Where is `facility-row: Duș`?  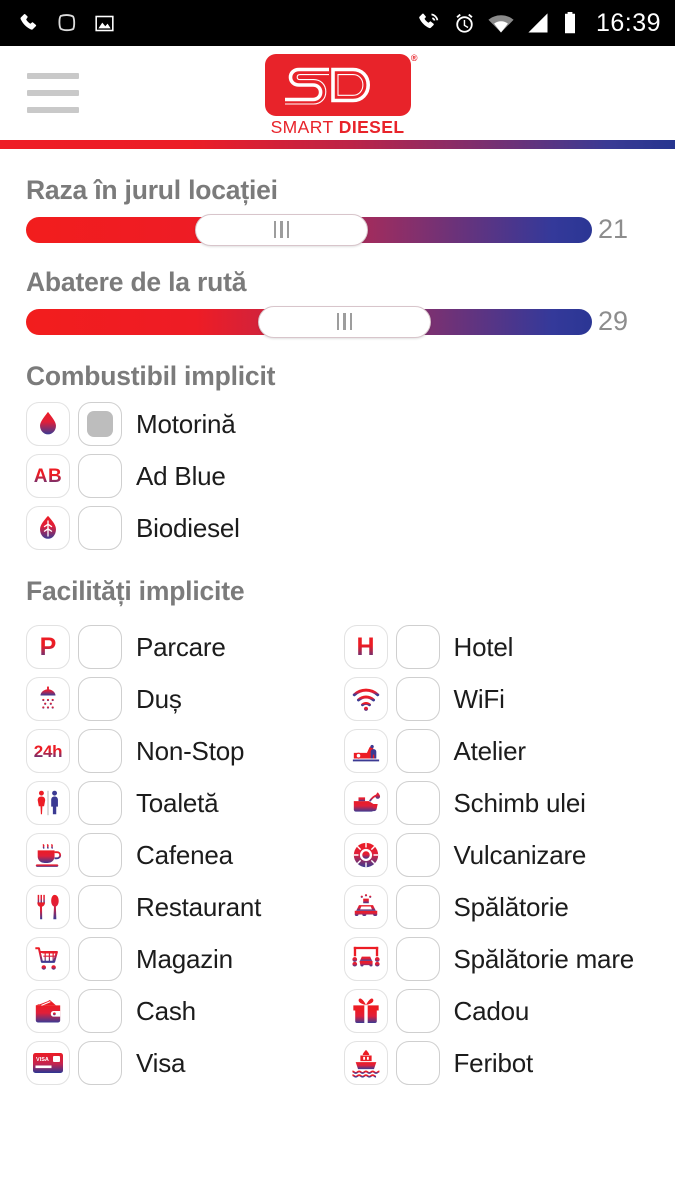 facility-row: Duș is located at coordinates (182, 699).